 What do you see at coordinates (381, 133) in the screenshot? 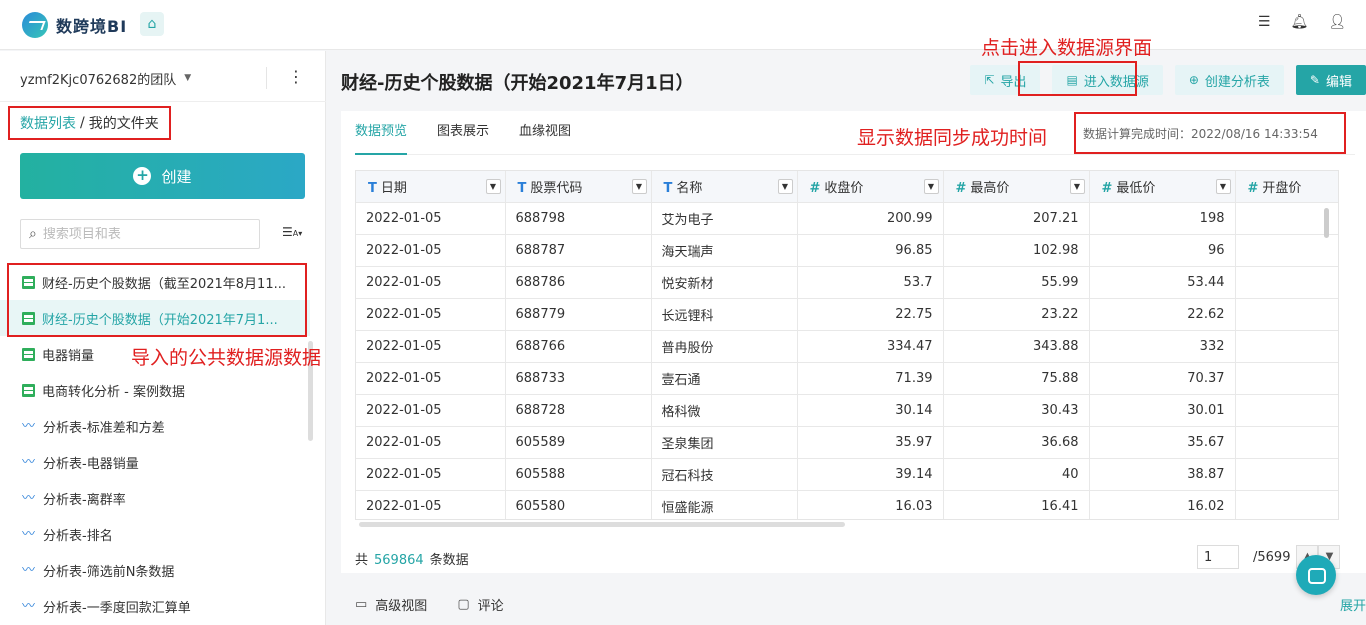
I see `tab-preview: 数据预览` at bounding box center [381, 133].